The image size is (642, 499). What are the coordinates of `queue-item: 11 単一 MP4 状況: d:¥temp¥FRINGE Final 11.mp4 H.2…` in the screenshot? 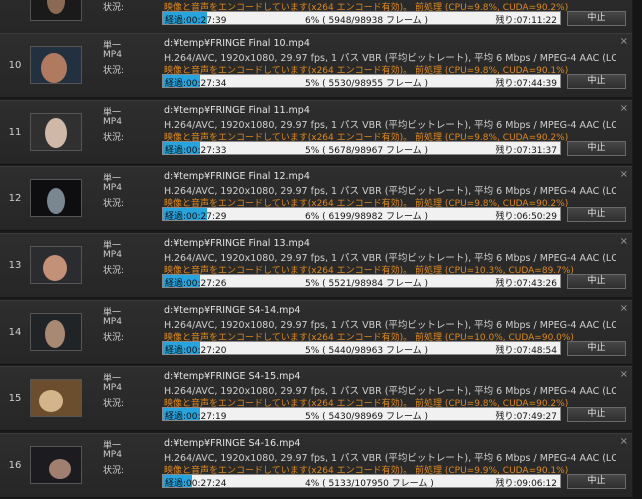 It's located at (316, 132).